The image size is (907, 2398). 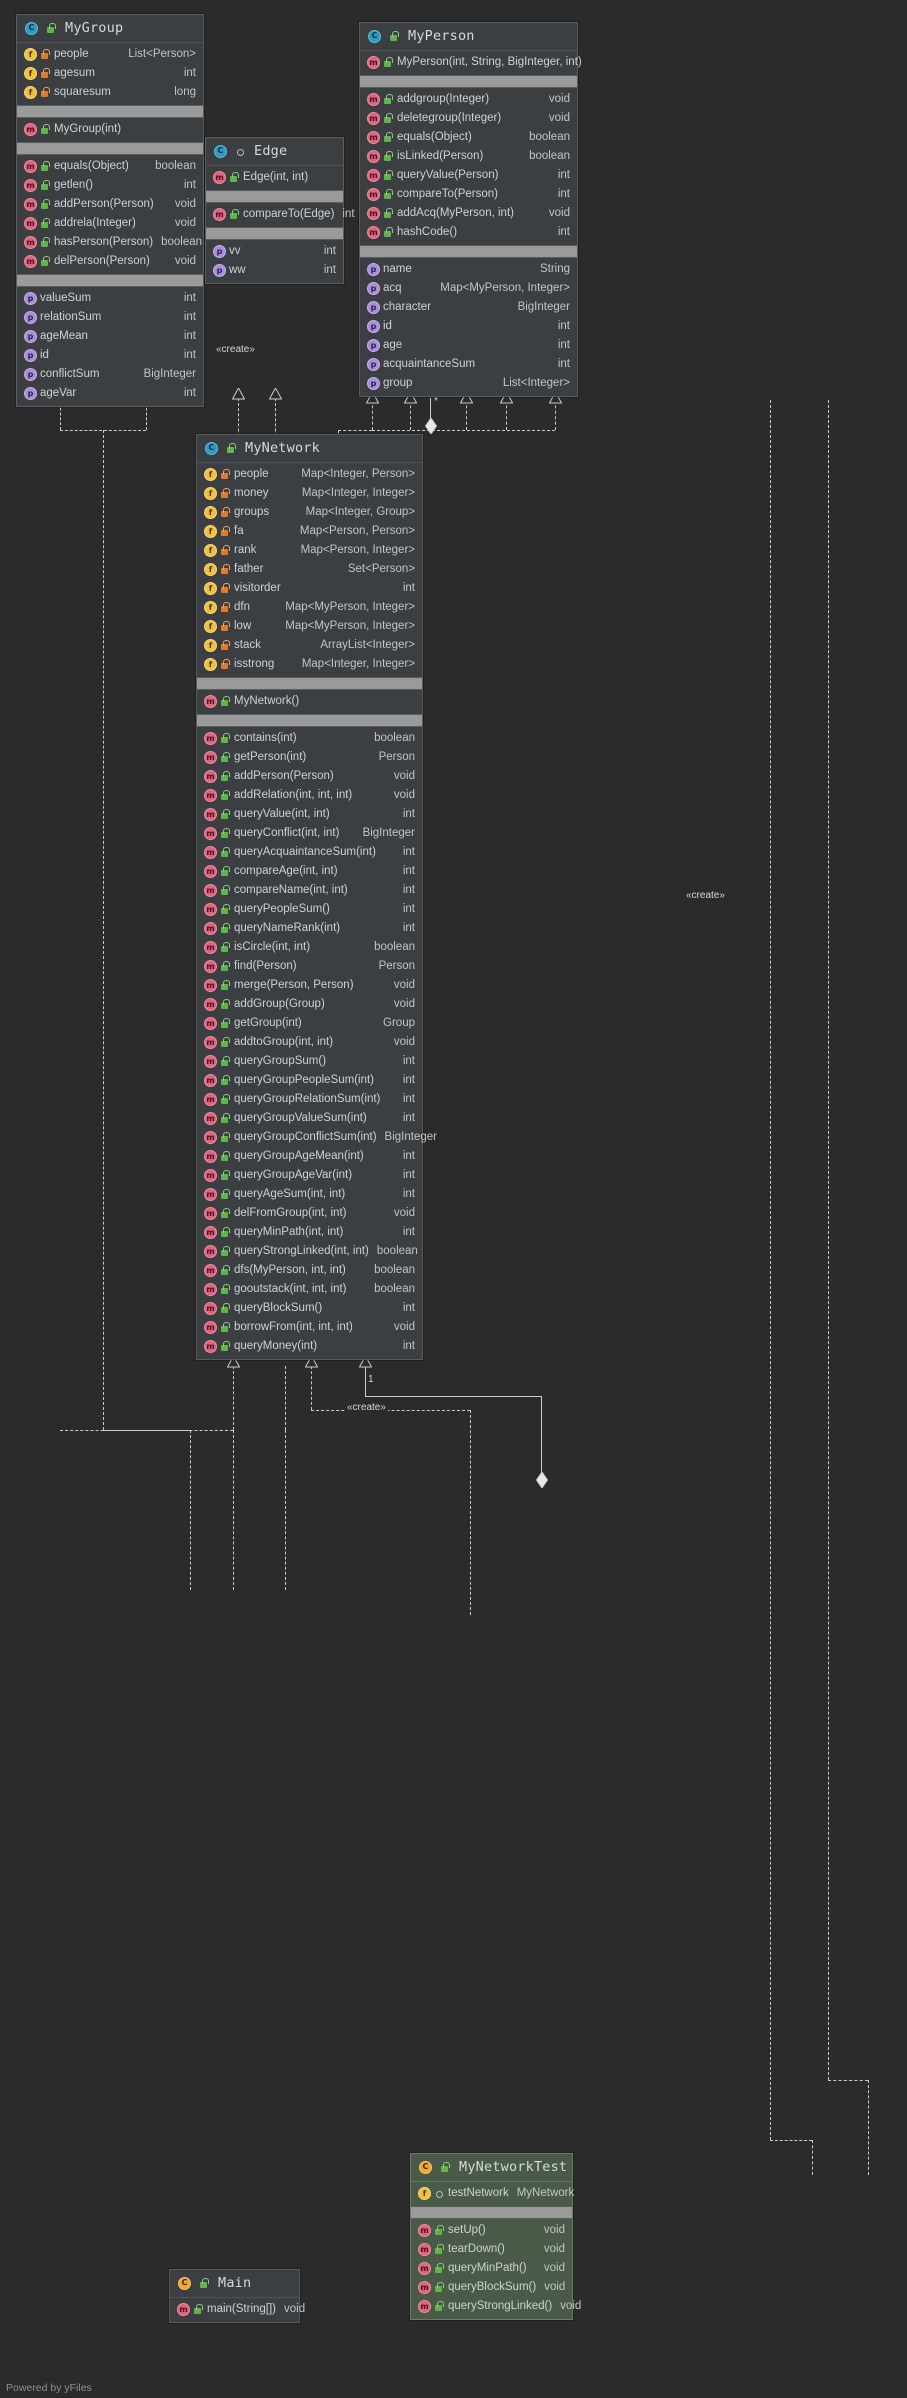 What do you see at coordinates (309, 1004) in the screenshot?
I see `method-row: m addGroup(Group) void` at bounding box center [309, 1004].